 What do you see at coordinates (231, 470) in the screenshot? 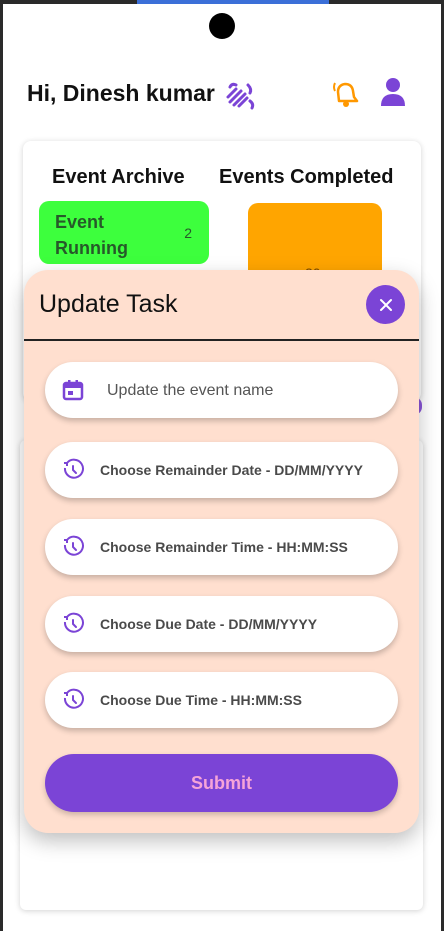
I see `remainder-date-label: Choose Remainder Date - DD/MM/YYYY` at bounding box center [231, 470].